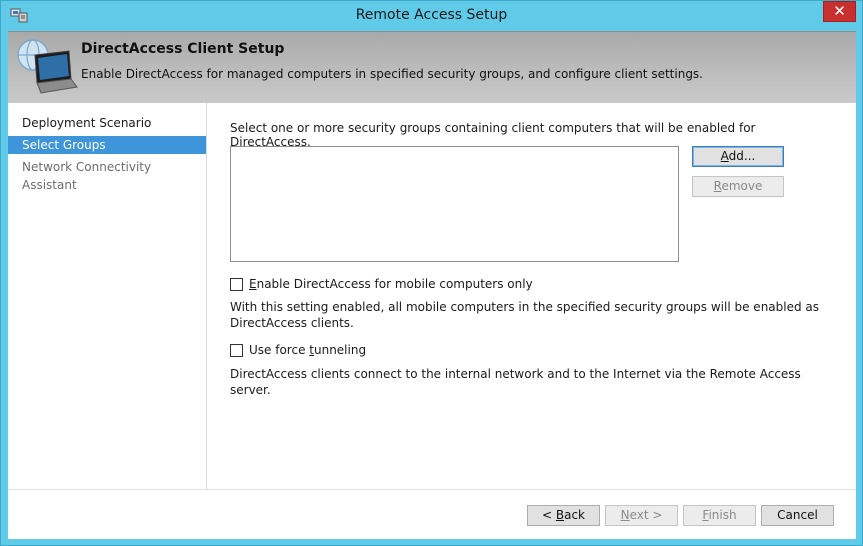  I want to click on force-tunneling-option: Use force tunneling, so click(298, 350).